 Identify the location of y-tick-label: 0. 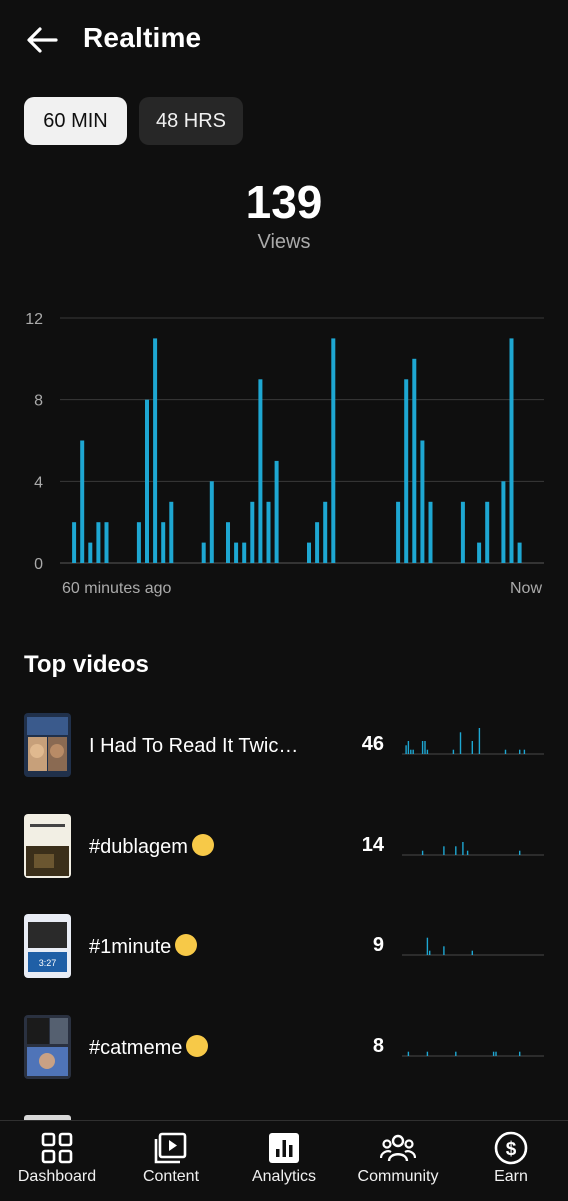
(38, 564).